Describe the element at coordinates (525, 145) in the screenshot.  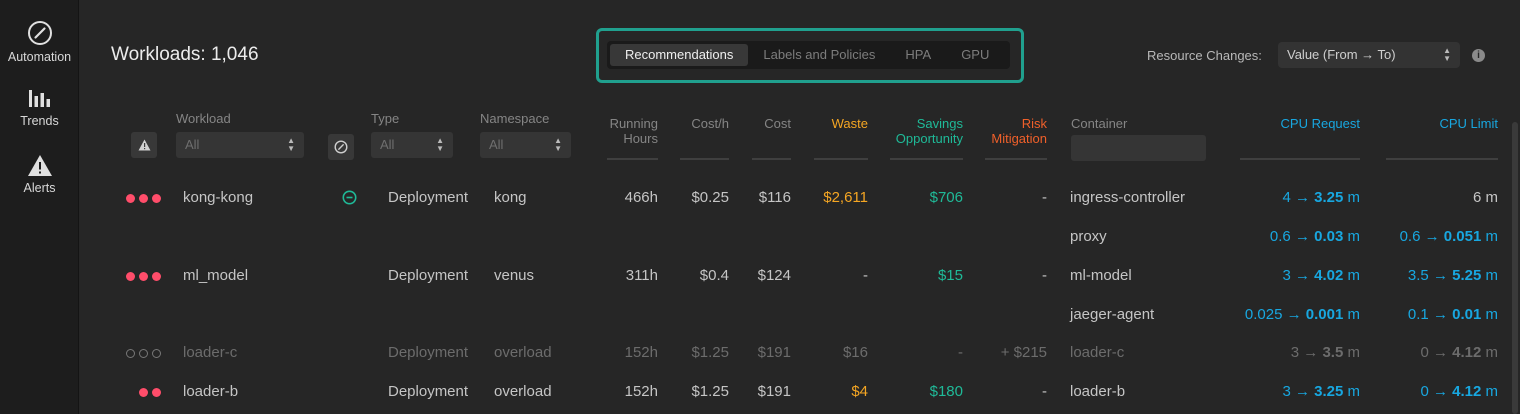
I see `namespace-filter-select: All ▲ ▼` at that location.